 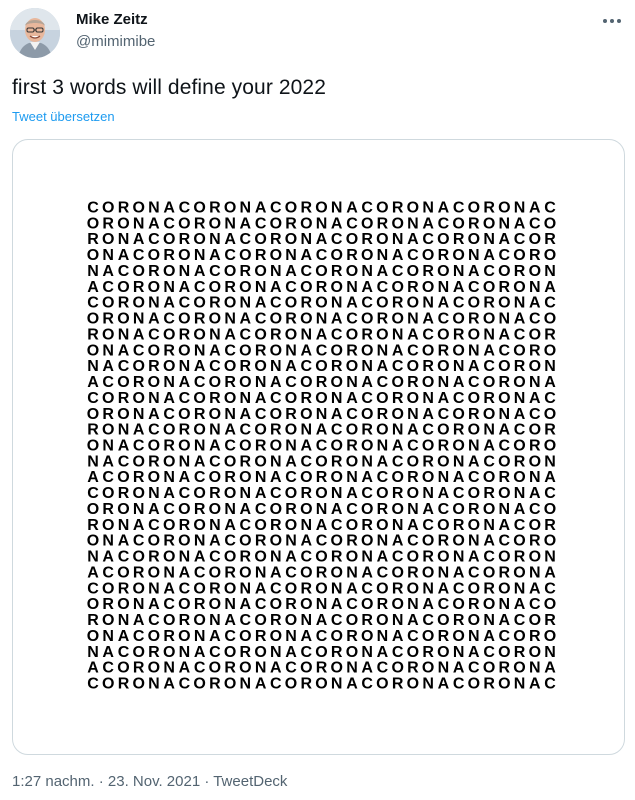 I want to click on translate-tweet-link: Tweet übersetzen, so click(x=63, y=116).